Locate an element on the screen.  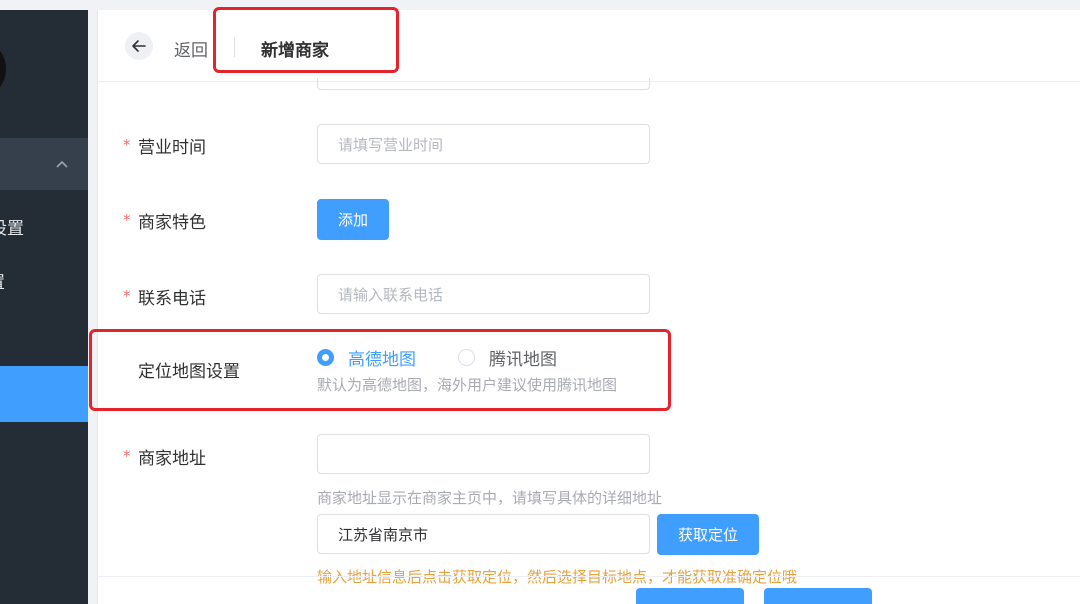
business-hours-input: 请填写营业时间 is located at coordinates (483, 144).